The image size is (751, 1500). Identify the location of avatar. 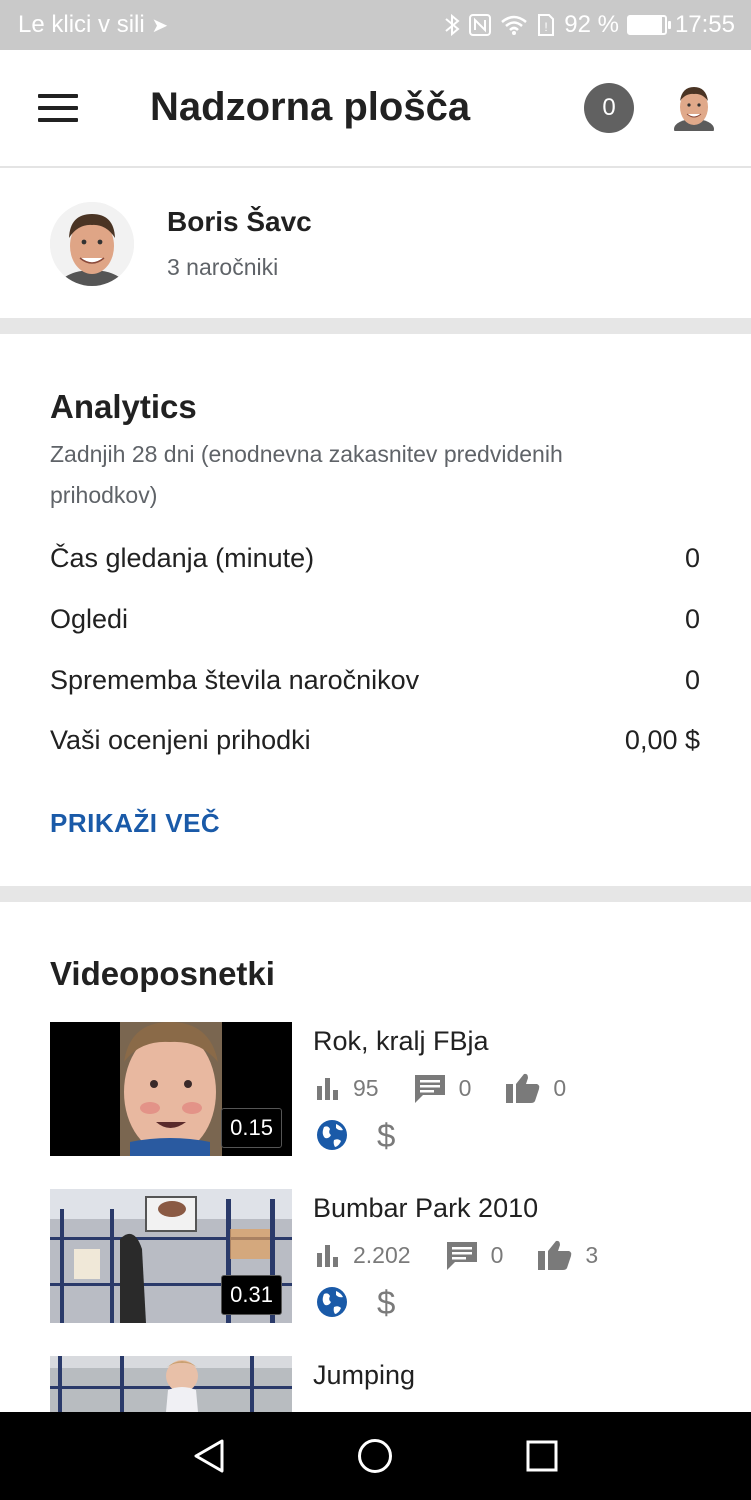
(694, 107).